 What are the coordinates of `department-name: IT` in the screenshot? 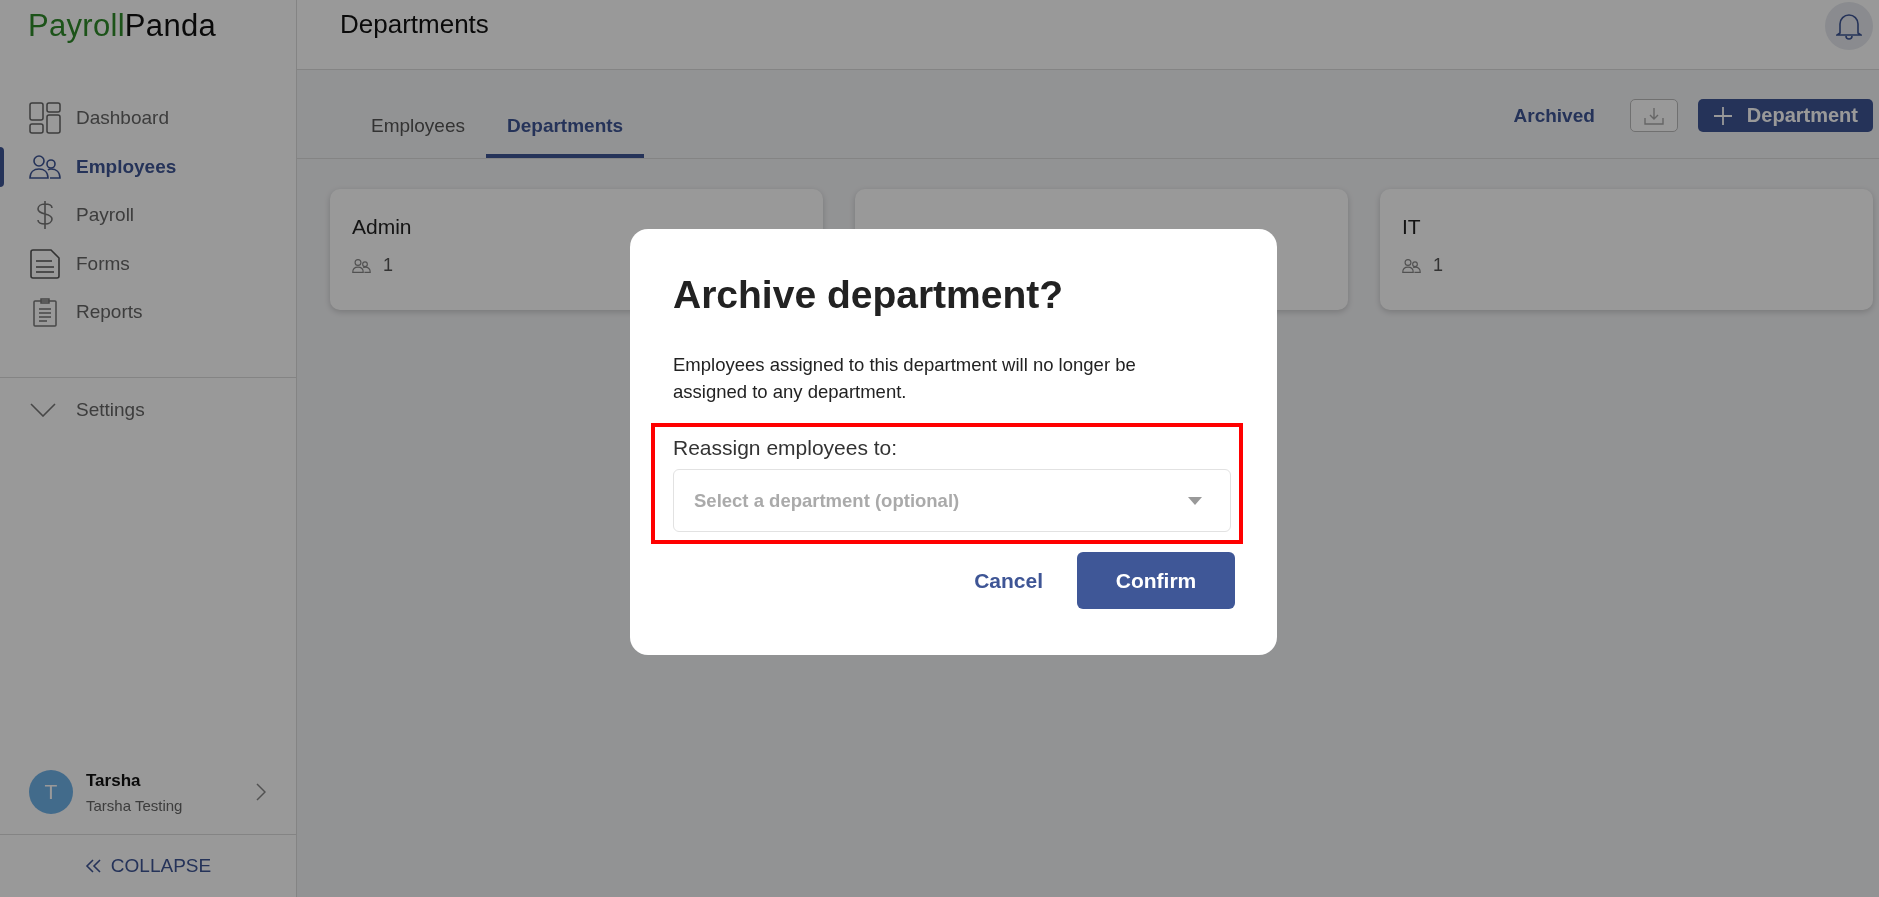 It's located at (1412, 227).